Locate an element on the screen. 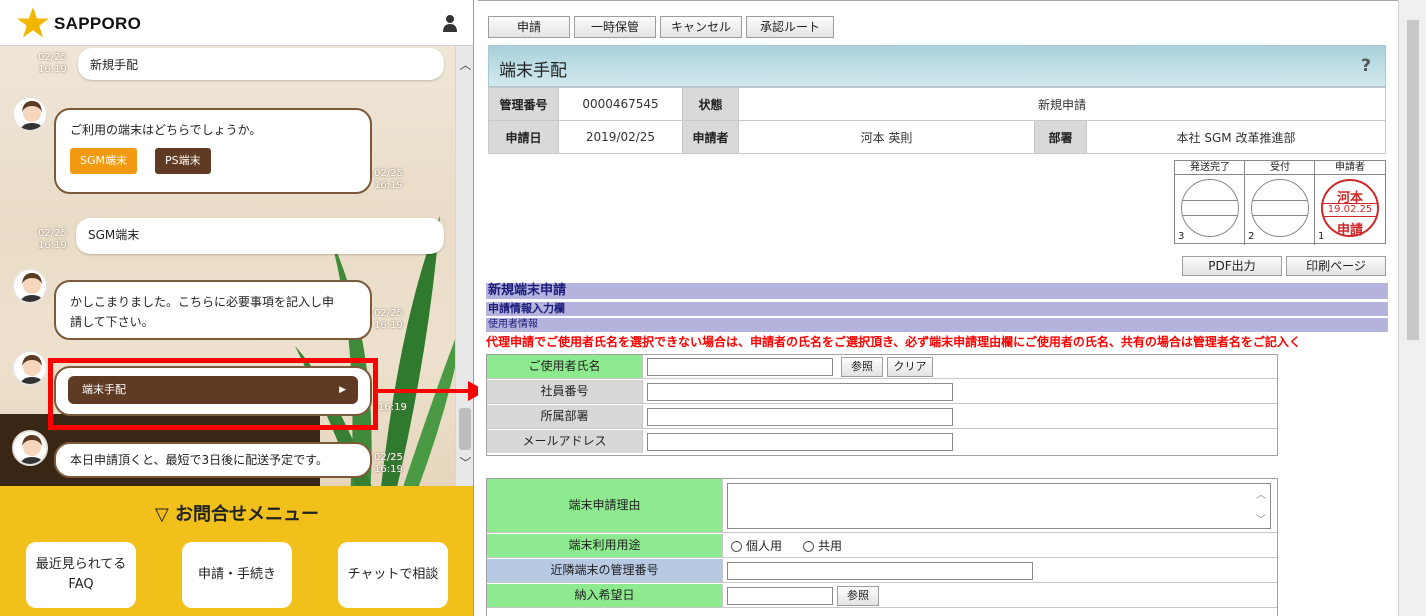 This screenshot has width=1426, height=616. field-label: 端末利用用途 is located at coordinates (605, 545).